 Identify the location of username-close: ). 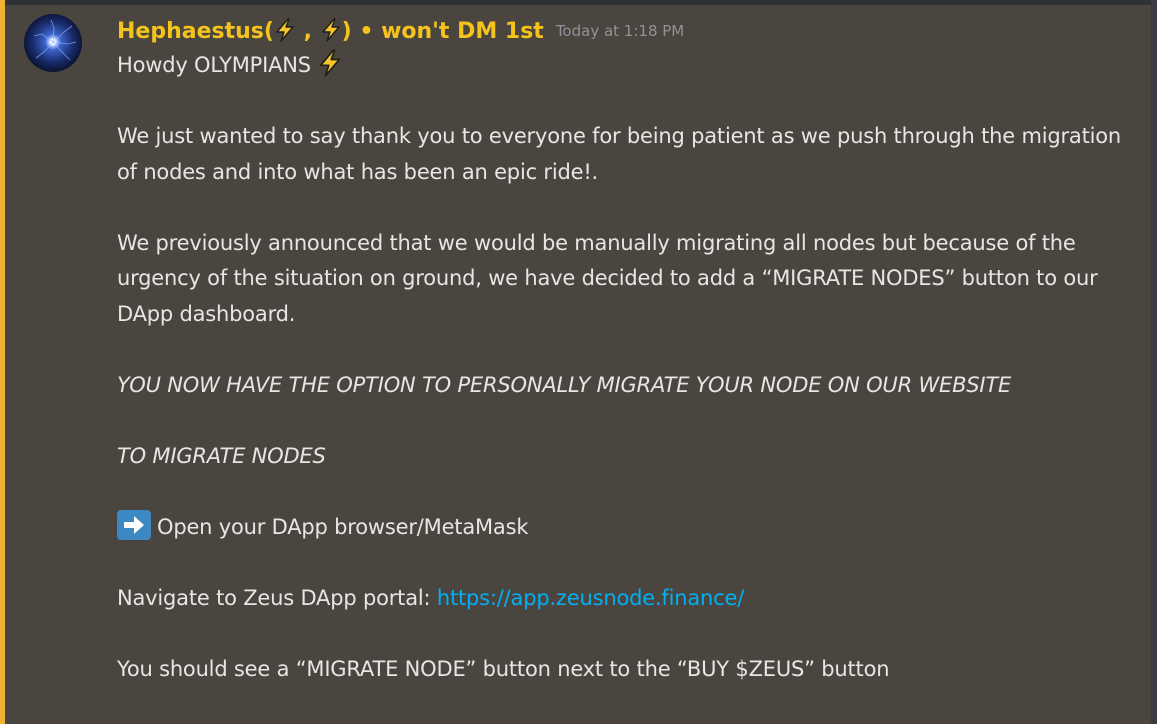
(346, 31).